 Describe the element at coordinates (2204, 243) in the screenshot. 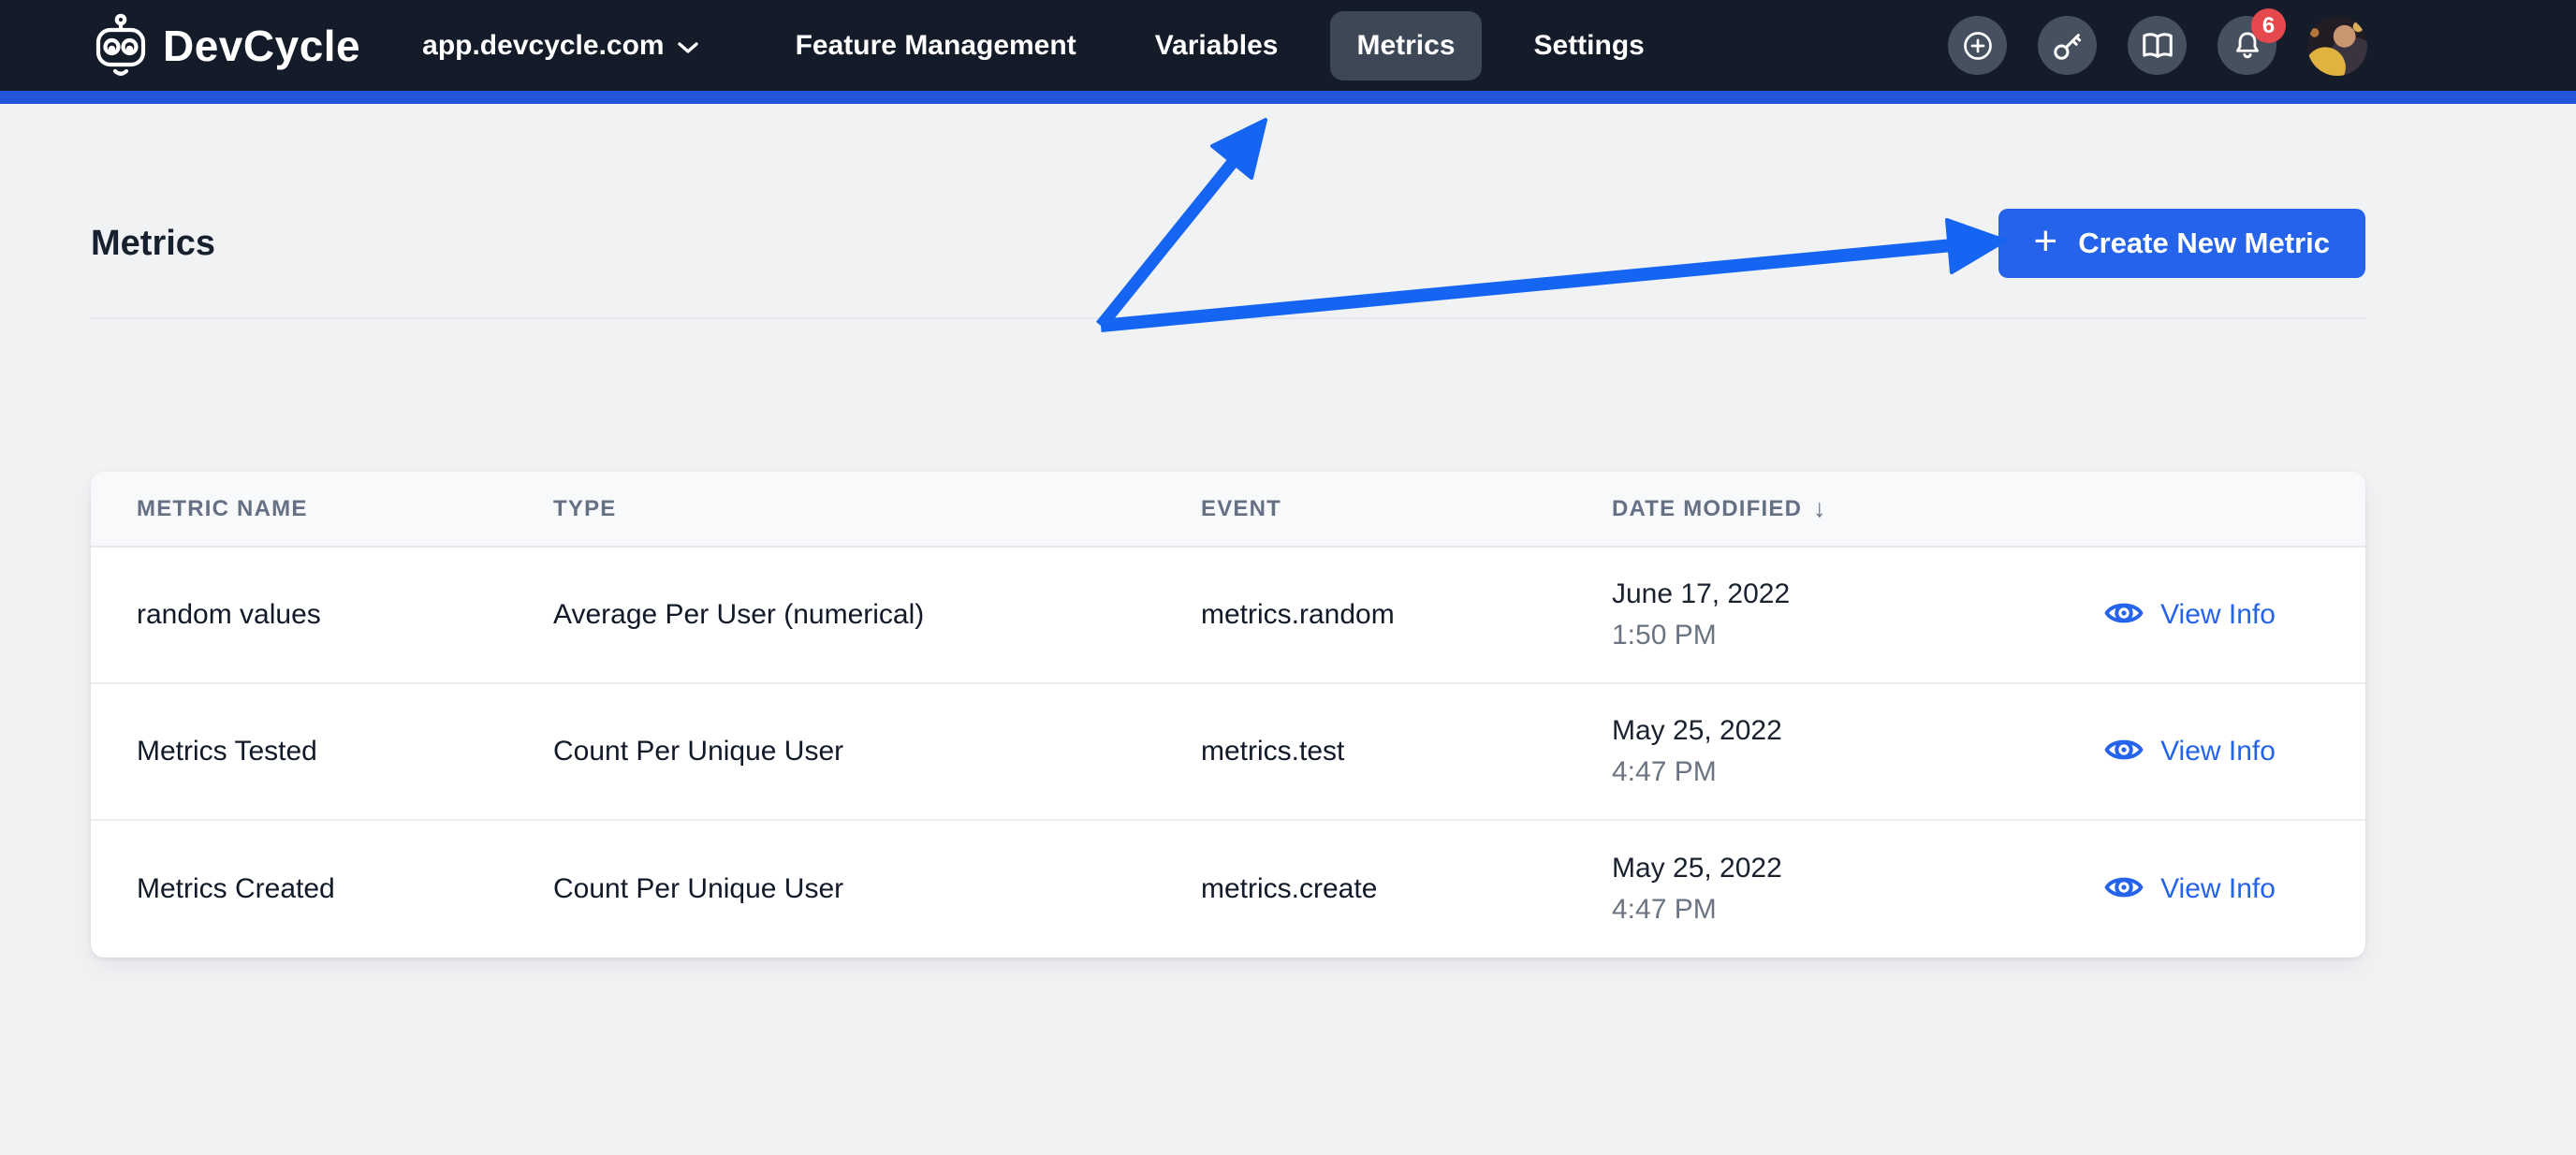

I see `create-new-metric-label: Create New Metric` at that location.